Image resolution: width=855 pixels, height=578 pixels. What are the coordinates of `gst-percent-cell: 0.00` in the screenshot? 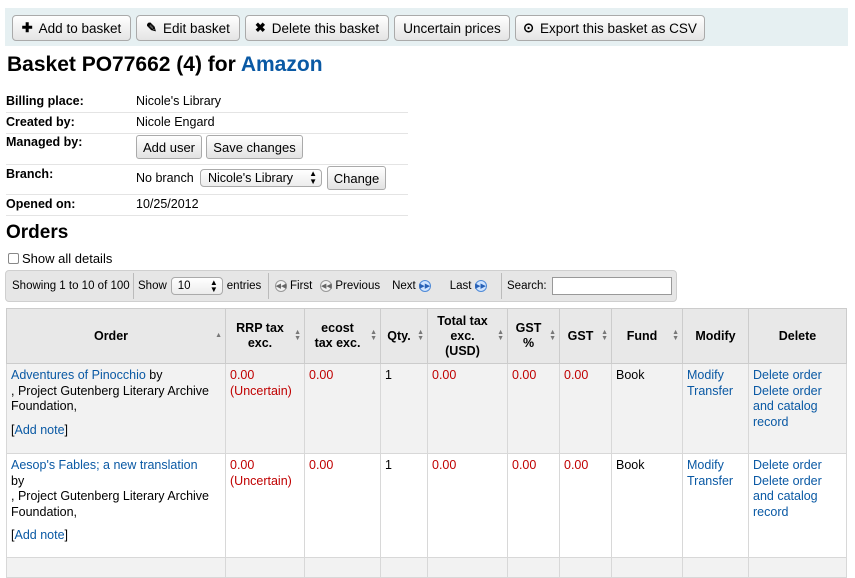 It's located at (533, 505).